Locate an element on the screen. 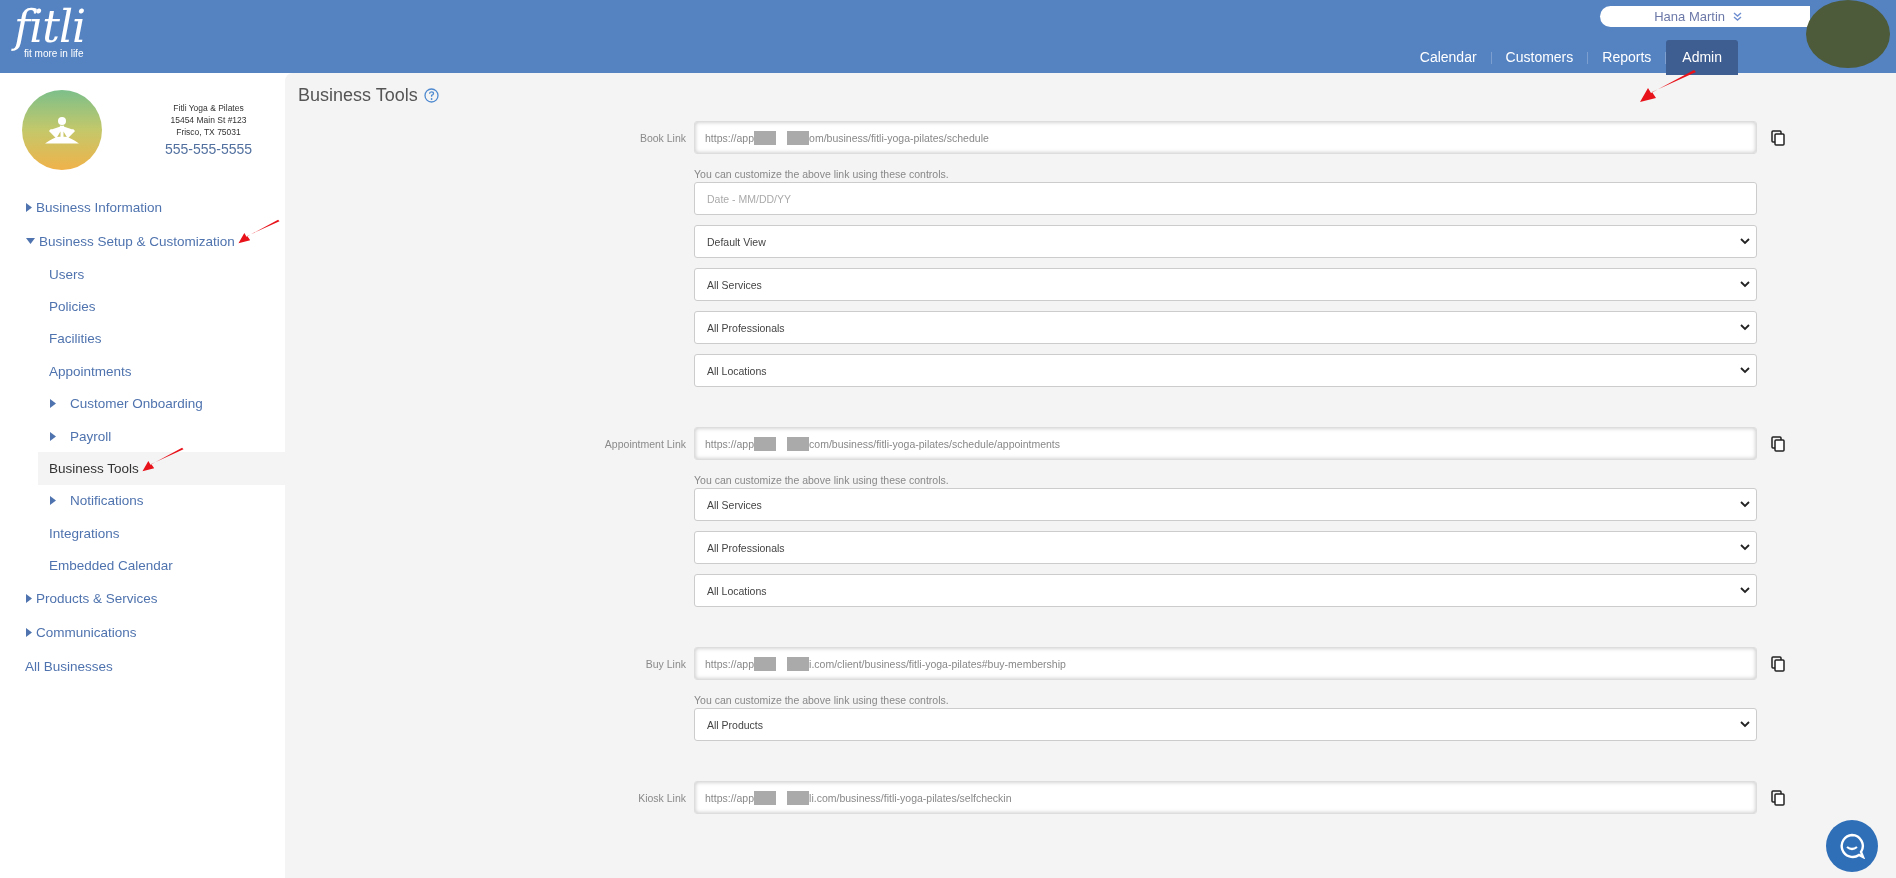 This screenshot has width=1896, height=878. sidebar-item: Embedded Calendar is located at coordinates (111, 566).